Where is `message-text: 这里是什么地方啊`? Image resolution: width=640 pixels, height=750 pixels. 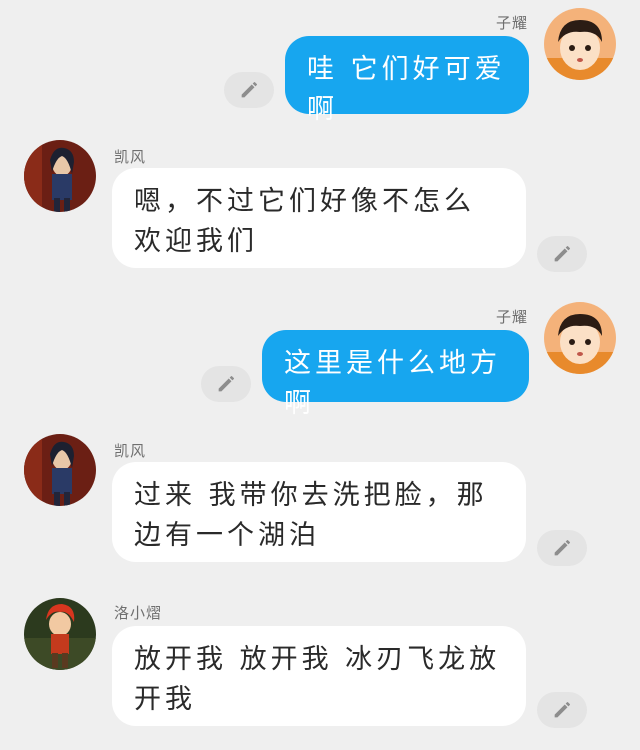 message-text: 这里是什么地方啊 is located at coordinates (392, 383).